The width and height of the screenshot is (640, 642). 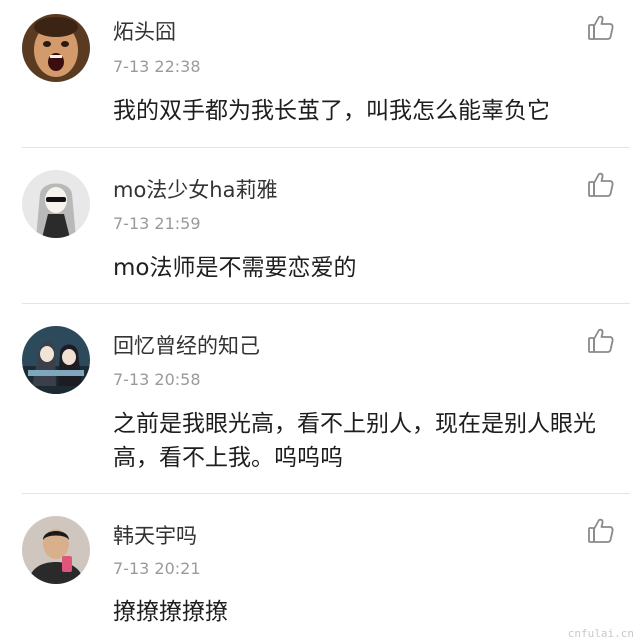 I want to click on watermark: cnfulai.cn, so click(x=600, y=633).